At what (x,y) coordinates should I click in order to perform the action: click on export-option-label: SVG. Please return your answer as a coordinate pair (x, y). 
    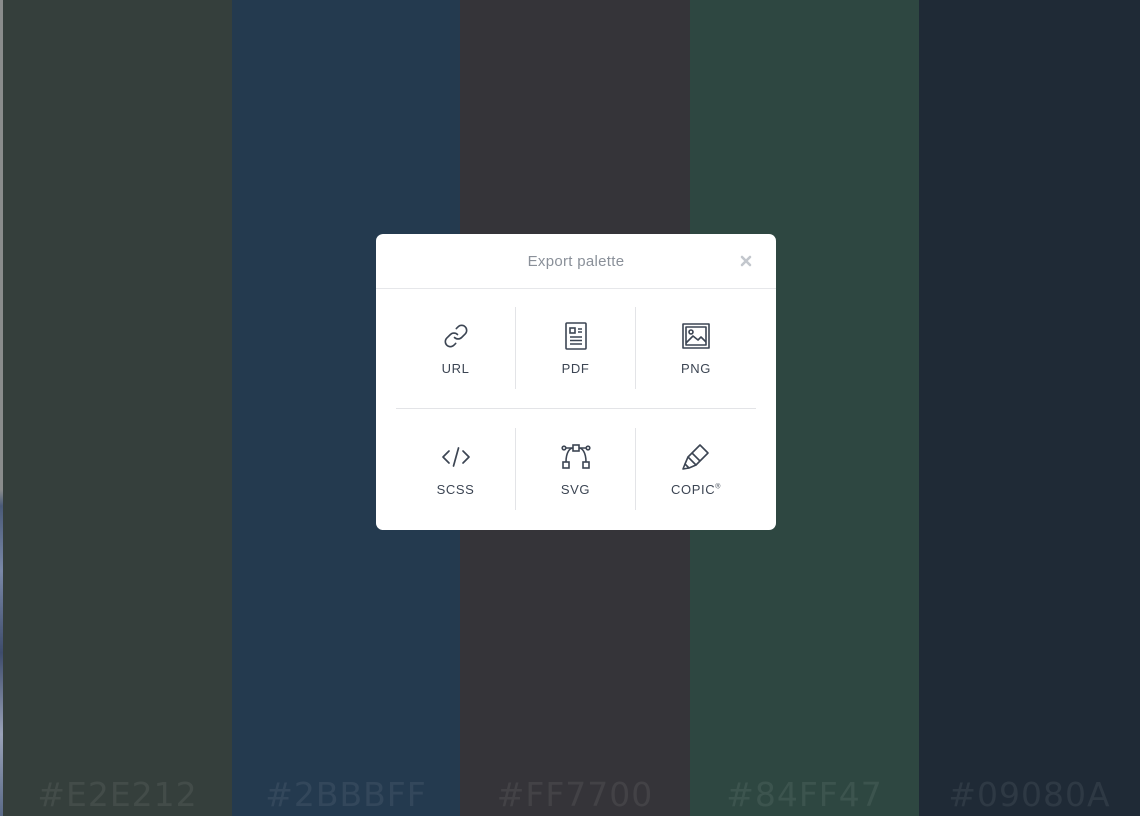
    Looking at the image, I should click on (575, 489).